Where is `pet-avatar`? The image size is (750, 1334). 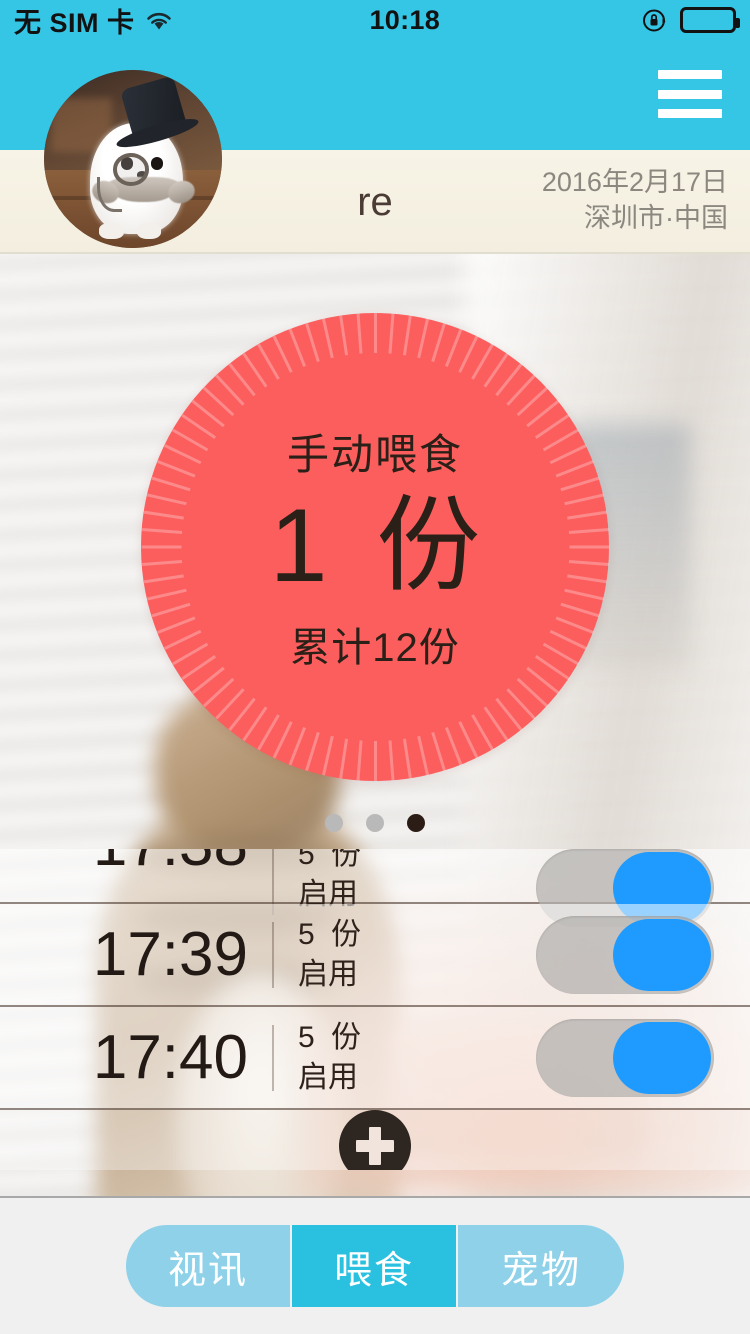 pet-avatar is located at coordinates (133, 159).